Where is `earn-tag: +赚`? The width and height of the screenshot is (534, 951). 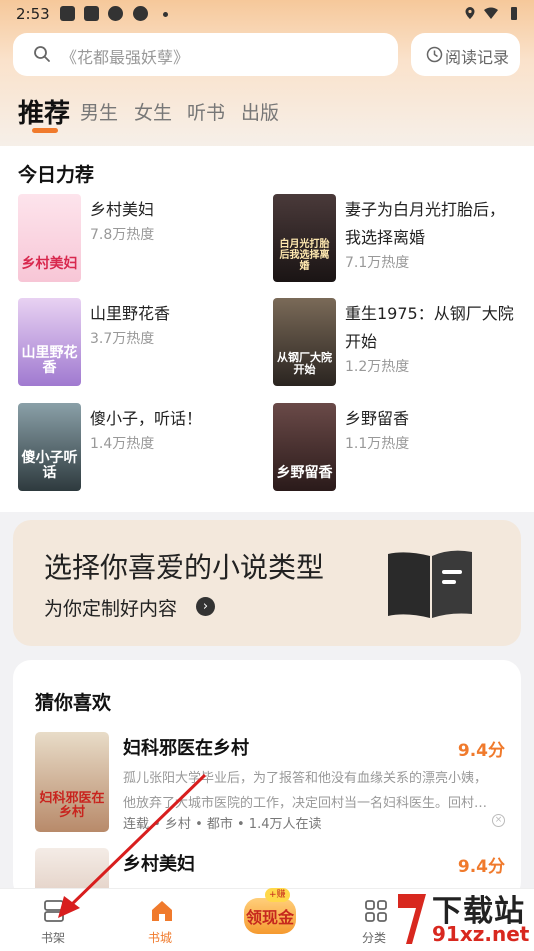
earn-tag: +赚 is located at coordinates (277, 895).